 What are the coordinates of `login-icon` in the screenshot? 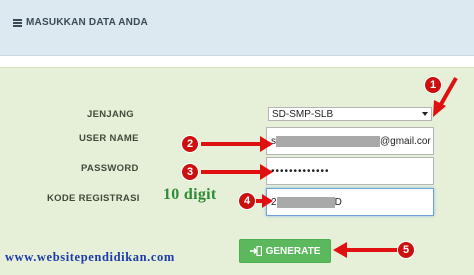 It's located at (255, 251).